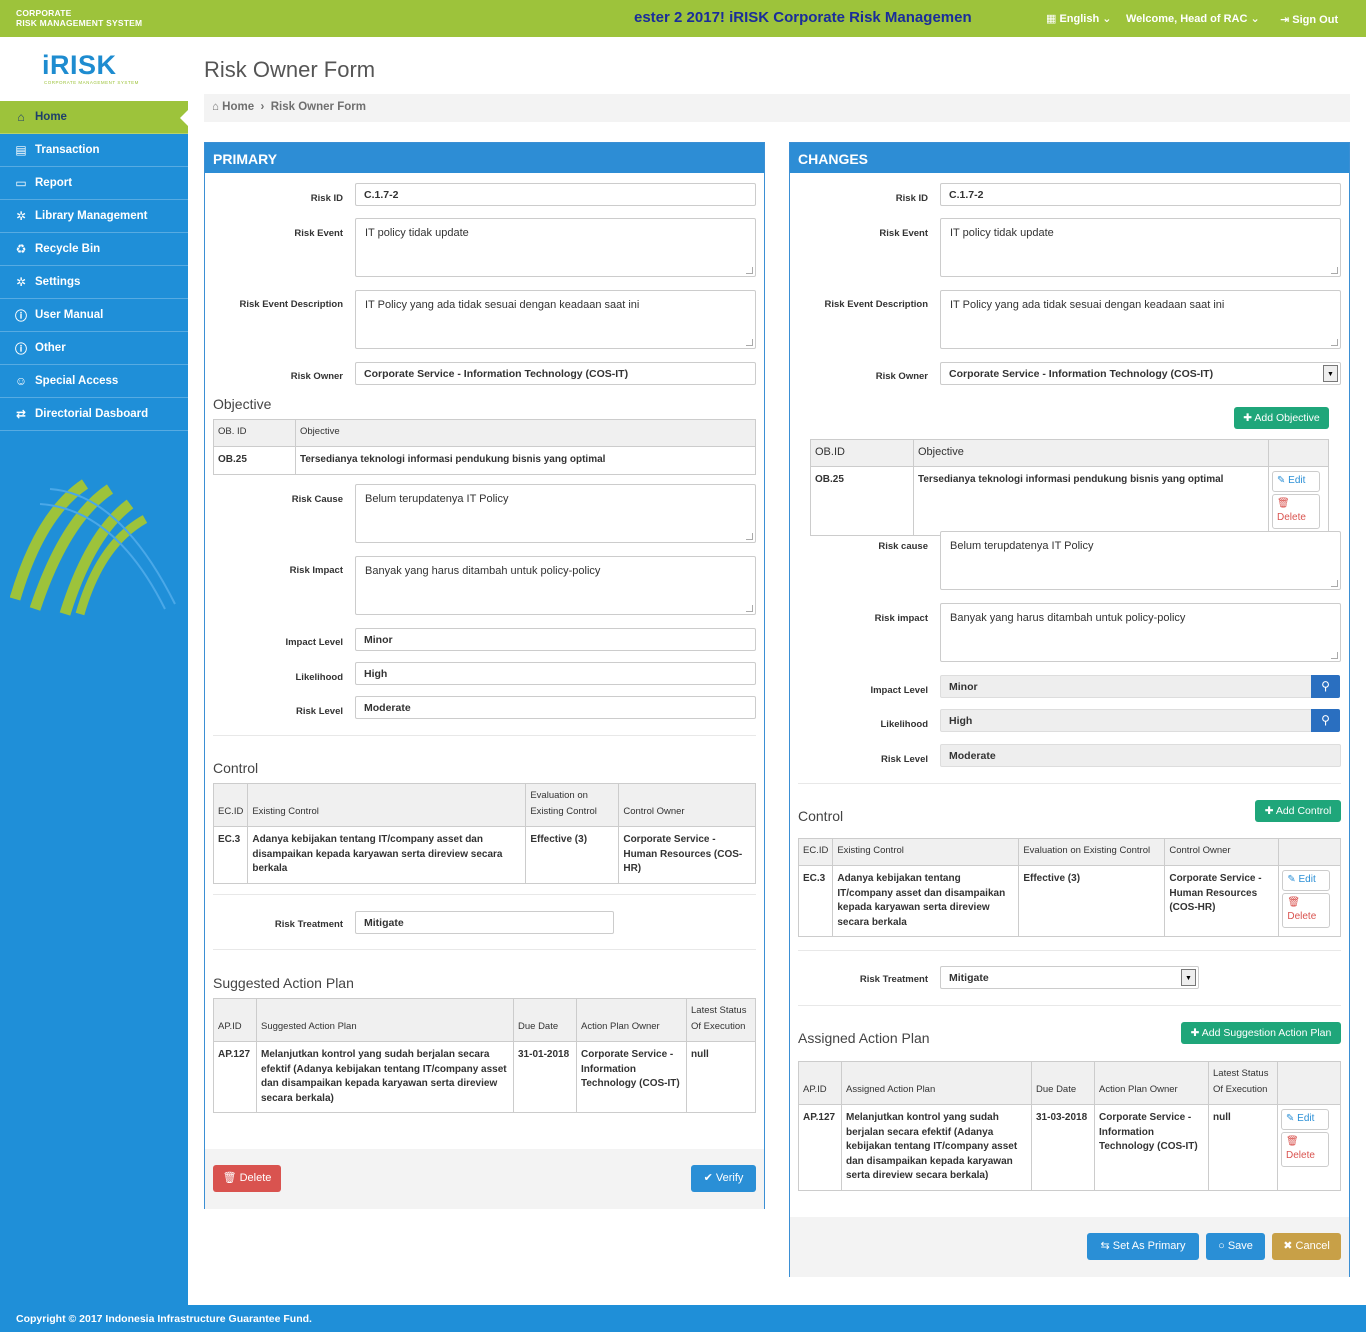  Describe the element at coordinates (94, 348) in the screenshot. I see `sidebar-item-other: ⓘ Other` at that location.